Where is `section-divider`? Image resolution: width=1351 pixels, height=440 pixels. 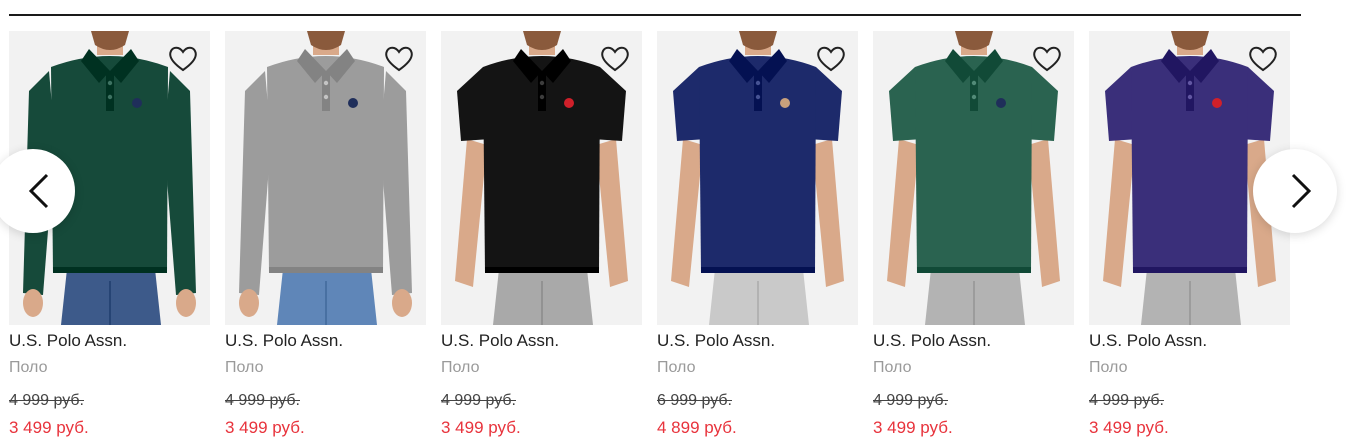
section-divider is located at coordinates (655, 15).